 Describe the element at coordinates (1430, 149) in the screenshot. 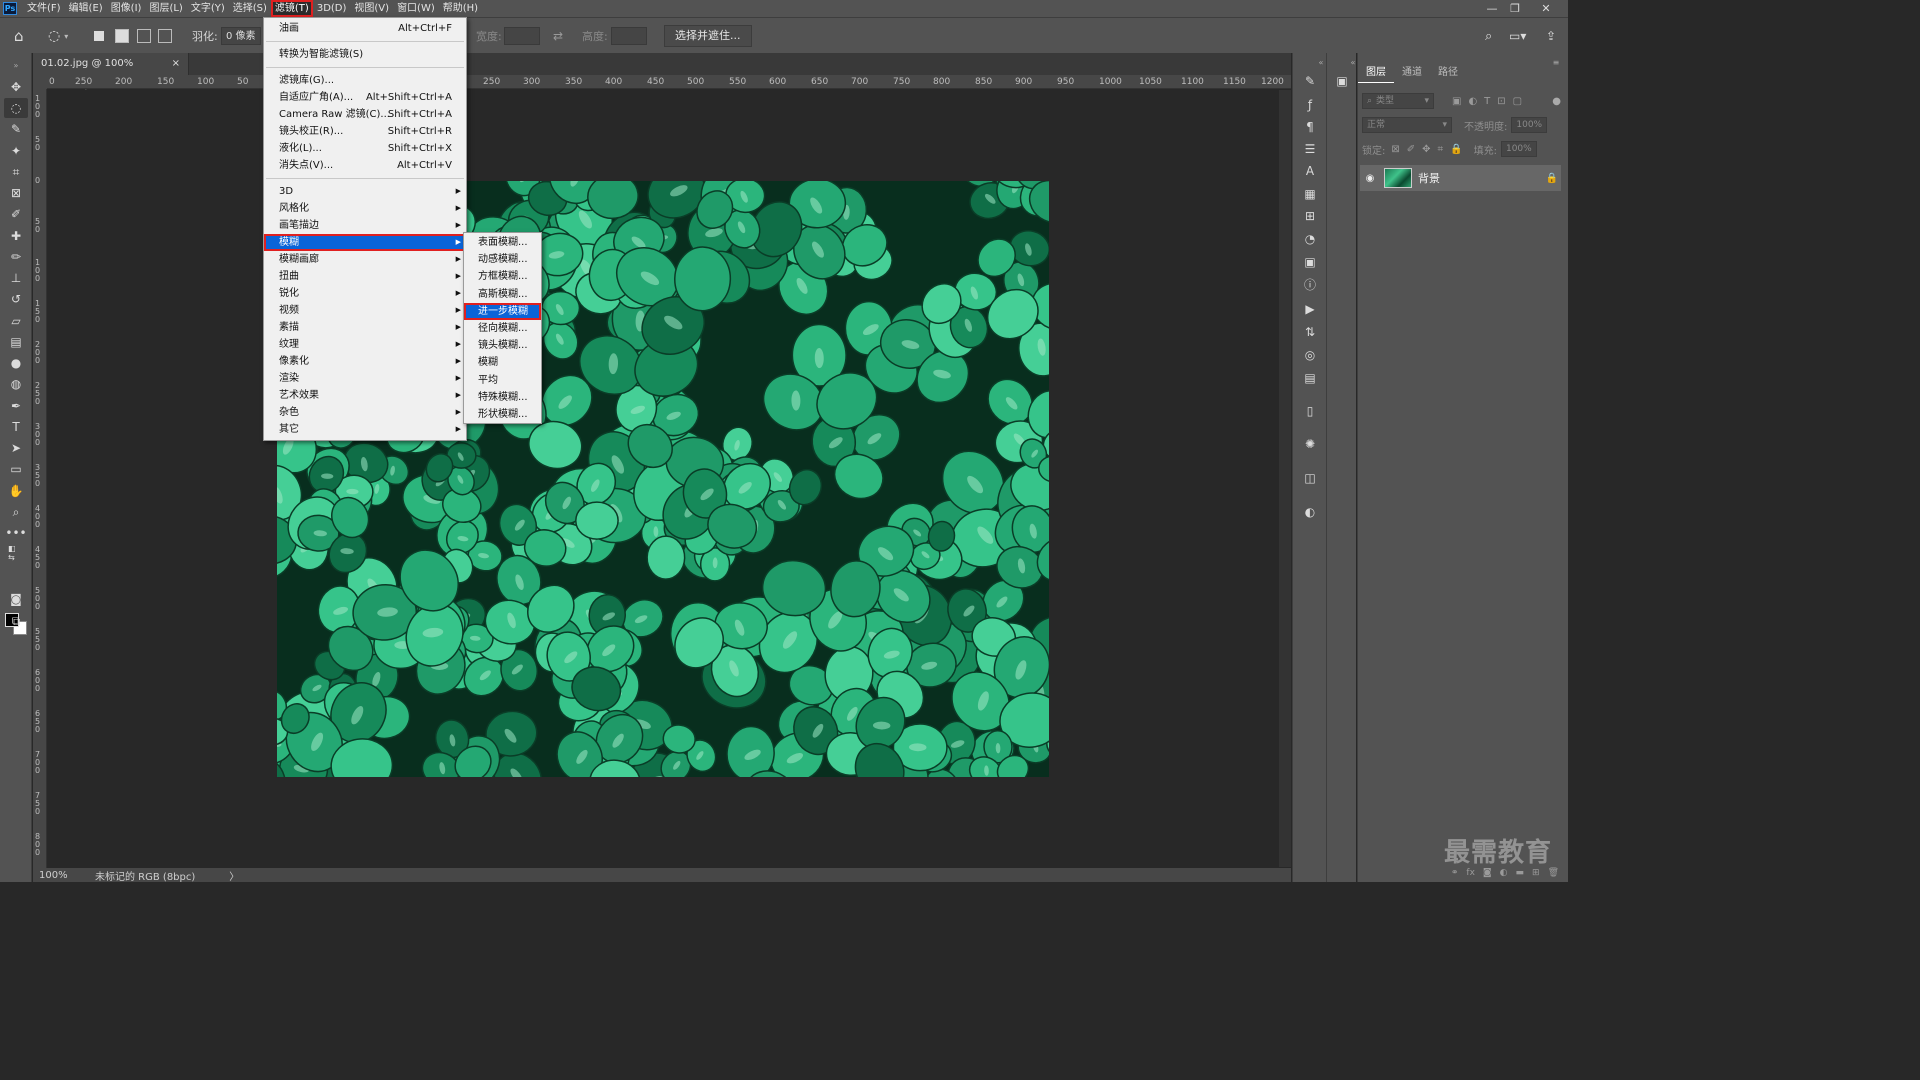

I see `lock-icons: ⊠✐✥⌗🔒` at that location.